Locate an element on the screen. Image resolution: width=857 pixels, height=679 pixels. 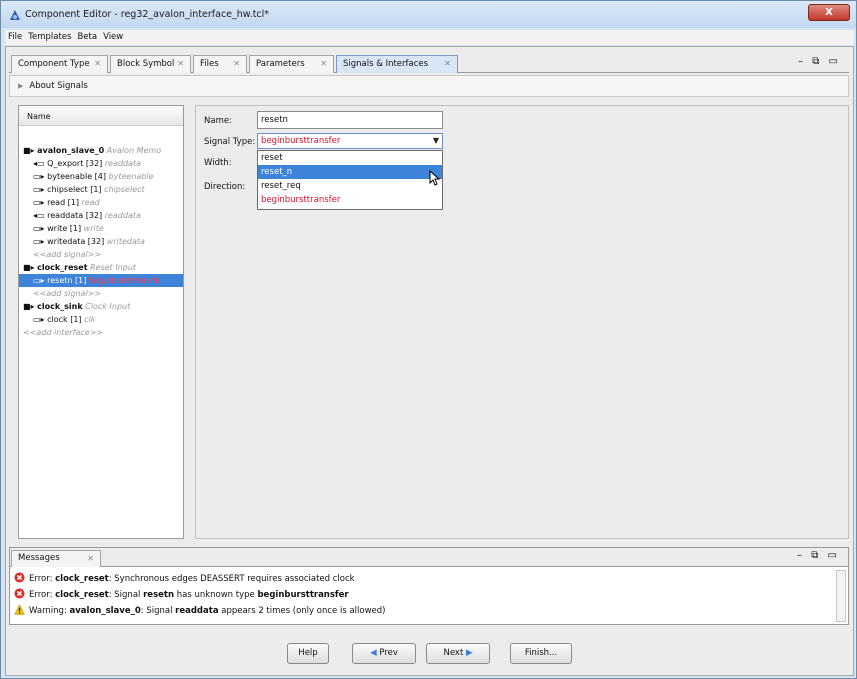
tree-item-name: clock [1] is located at coordinates (64, 319).